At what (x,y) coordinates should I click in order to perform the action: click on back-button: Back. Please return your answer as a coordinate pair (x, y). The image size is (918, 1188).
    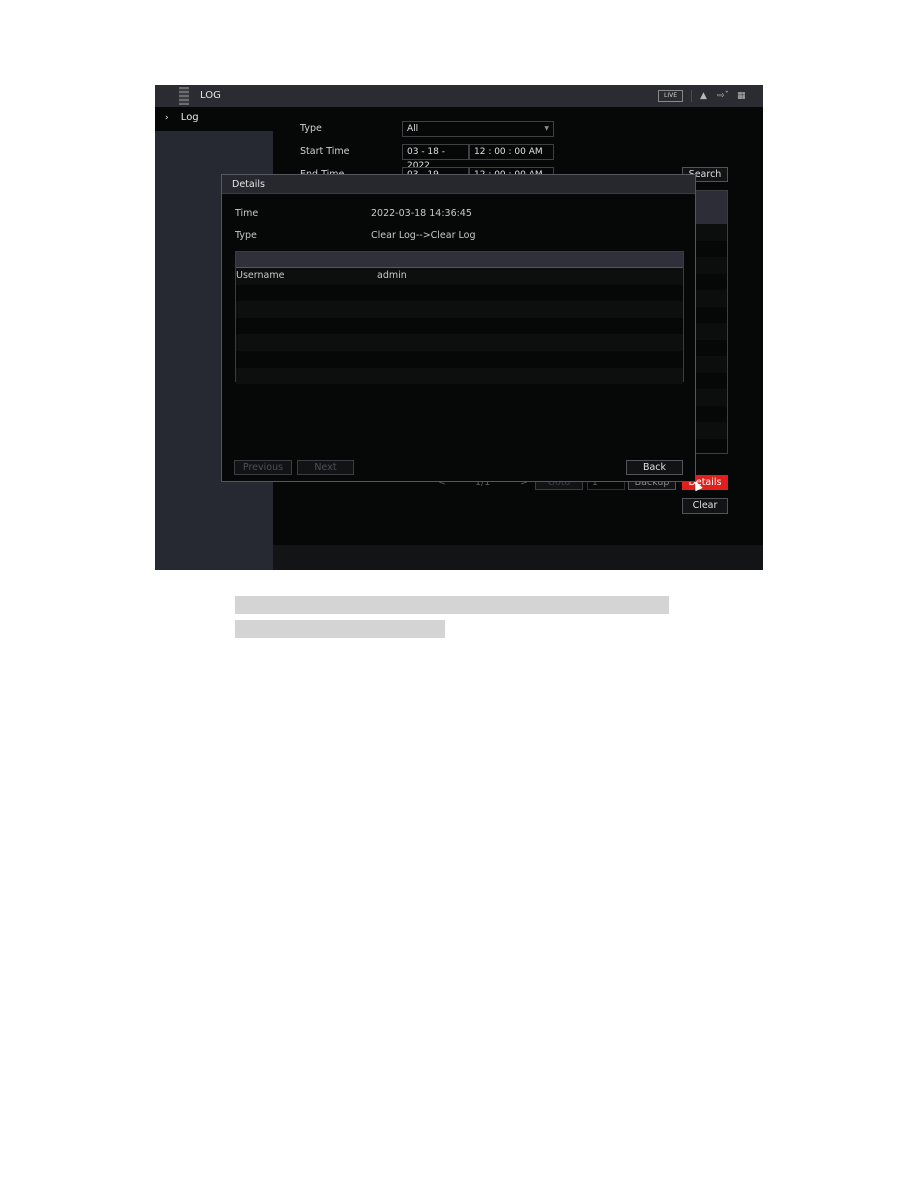
    Looking at the image, I should click on (654, 467).